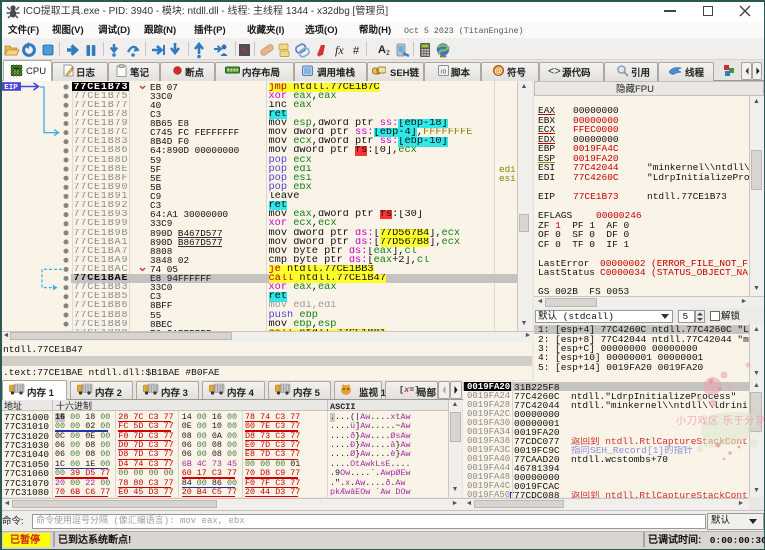  What do you see at coordinates (11, 88) in the screenshot?
I see `svg-text: EIP` at bounding box center [11, 88].